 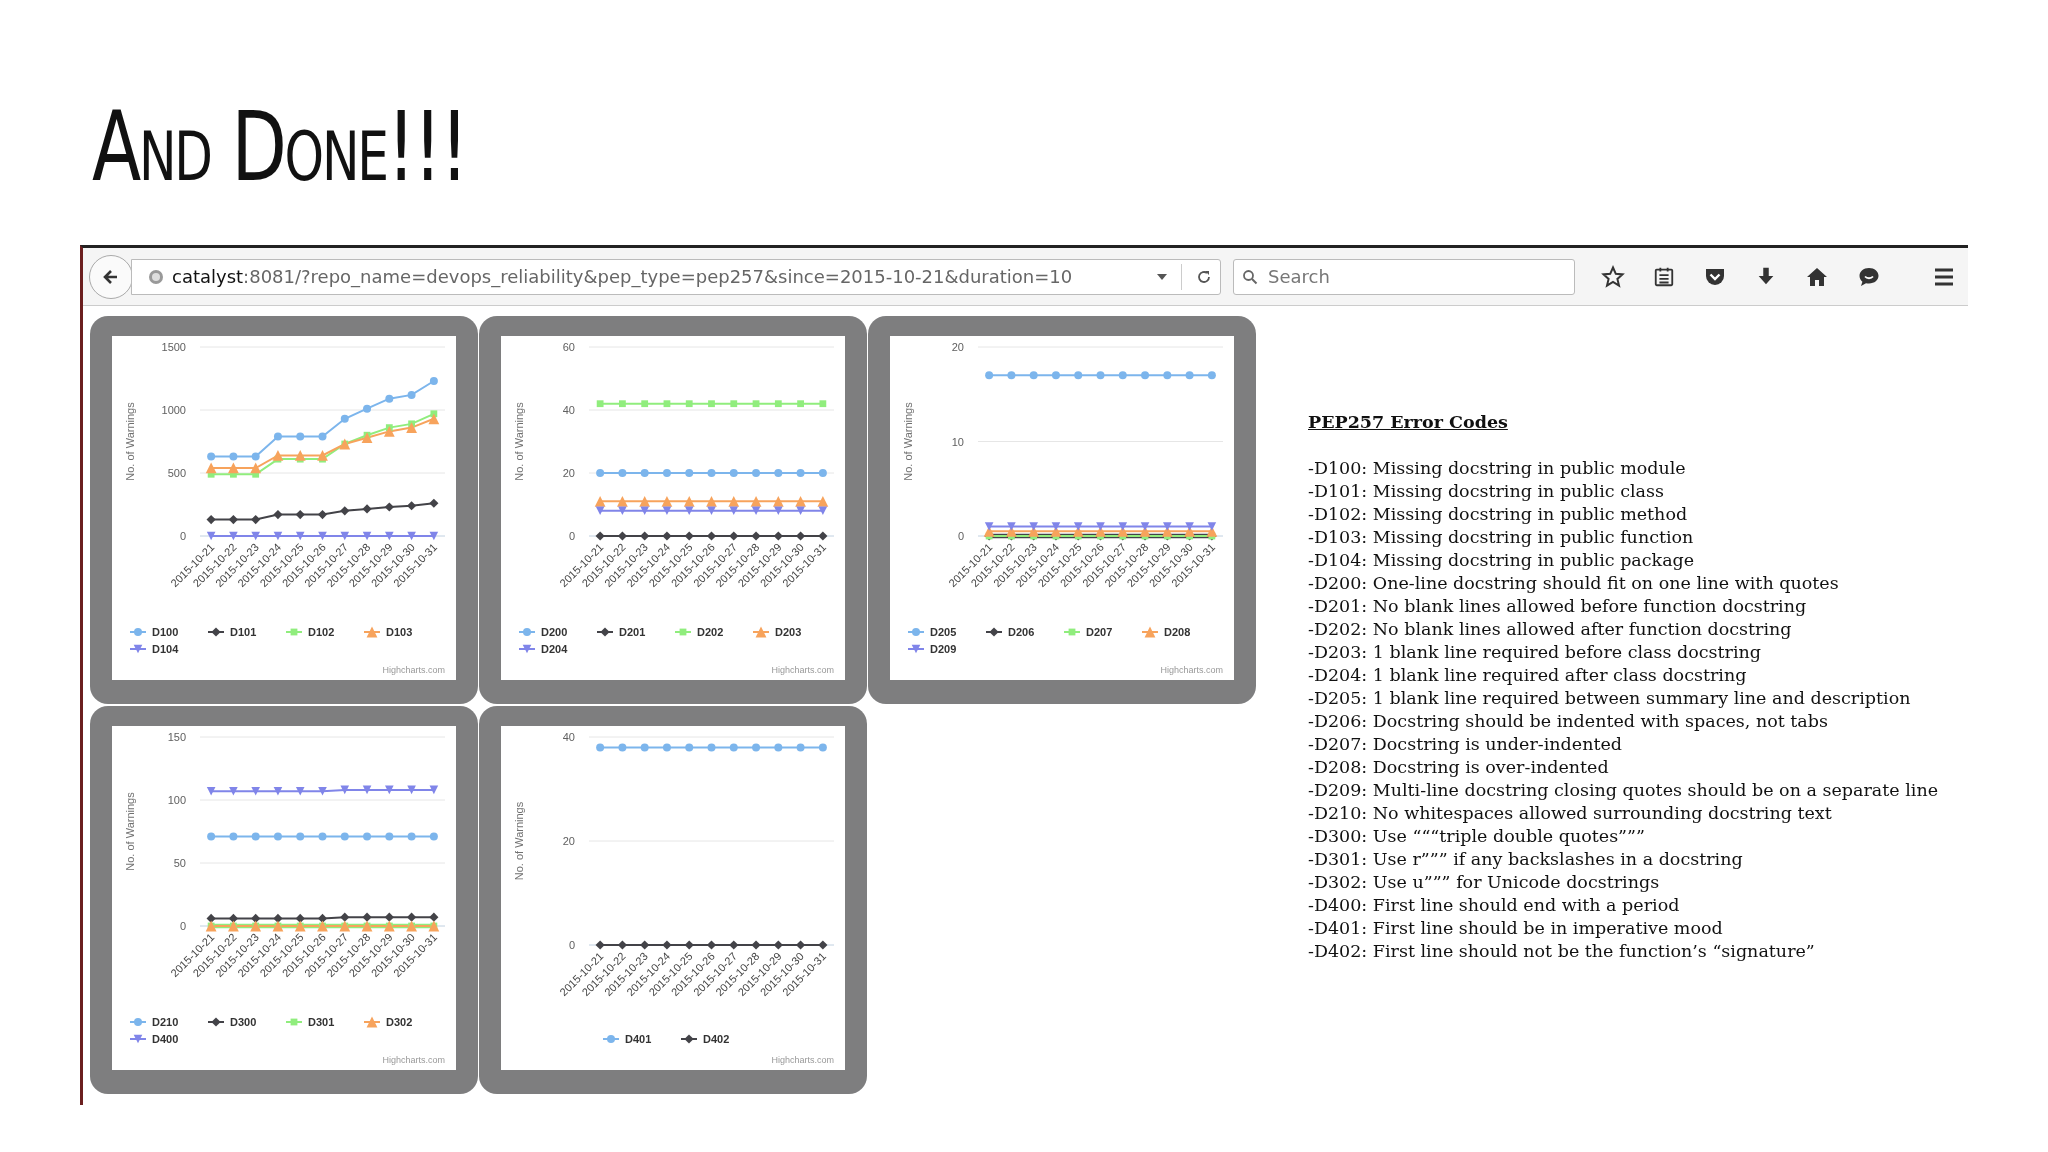 What do you see at coordinates (1177, 632) in the screenshot?
I see `legend-label: D208` at bounding box center [1177, 632].